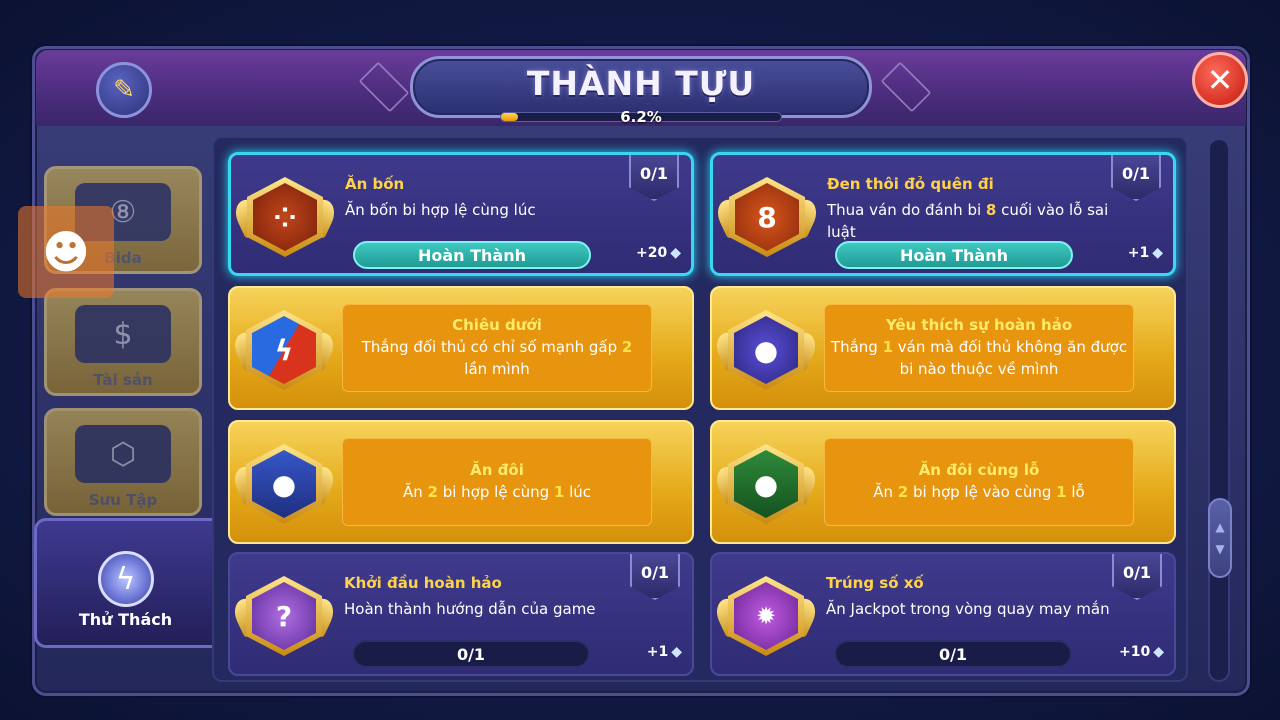 This screenshot has width=1280, height=720. What do you see at coordinates (979, 325) in the screenshot?
I see `achievement-title: Yêu thích sự hoàn hảo` at bounding box center [979, 325].